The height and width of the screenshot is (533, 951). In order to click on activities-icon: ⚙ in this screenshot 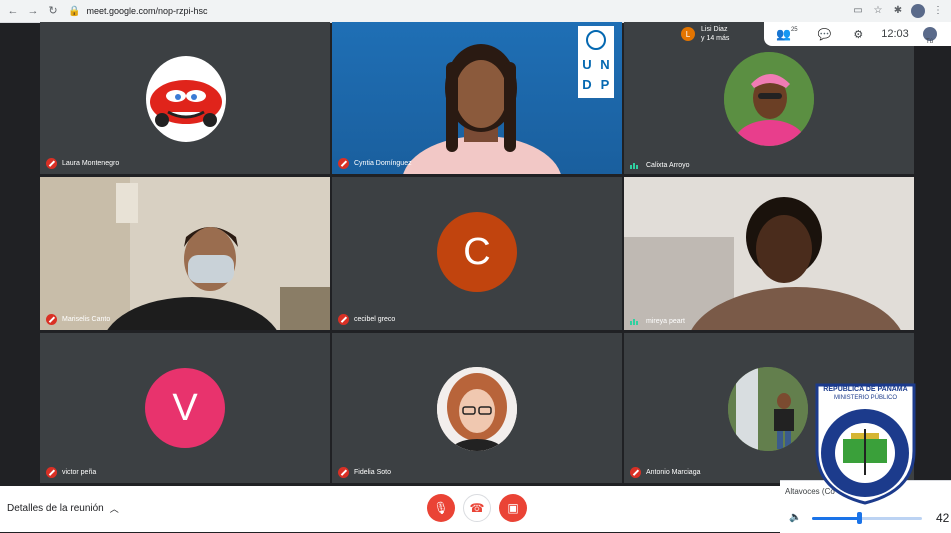, I will do `click(858, 34)`.